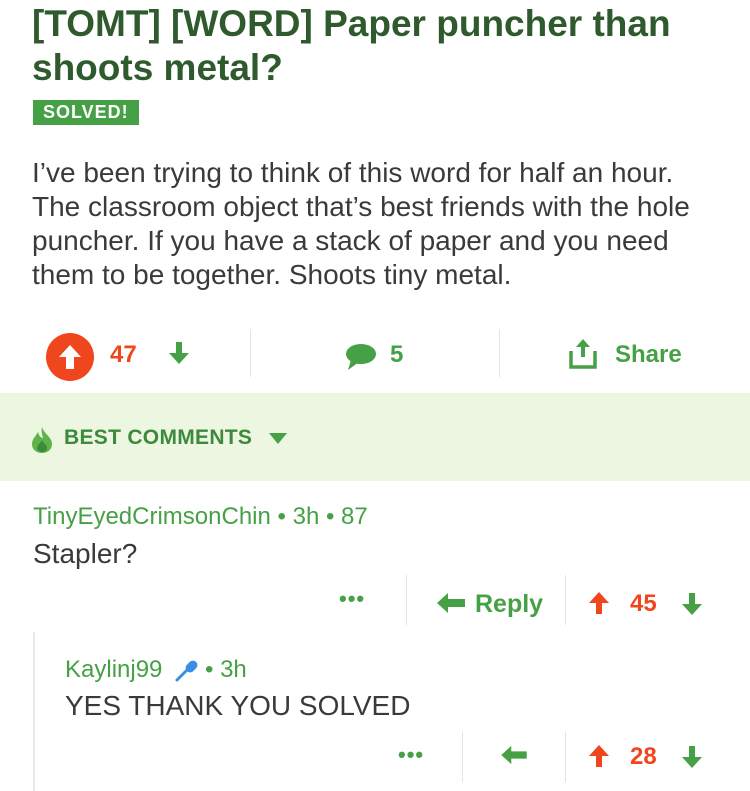  Describe the element at coordinates (648, 355) in the screenshot. I see `share-button: Share` at that location.